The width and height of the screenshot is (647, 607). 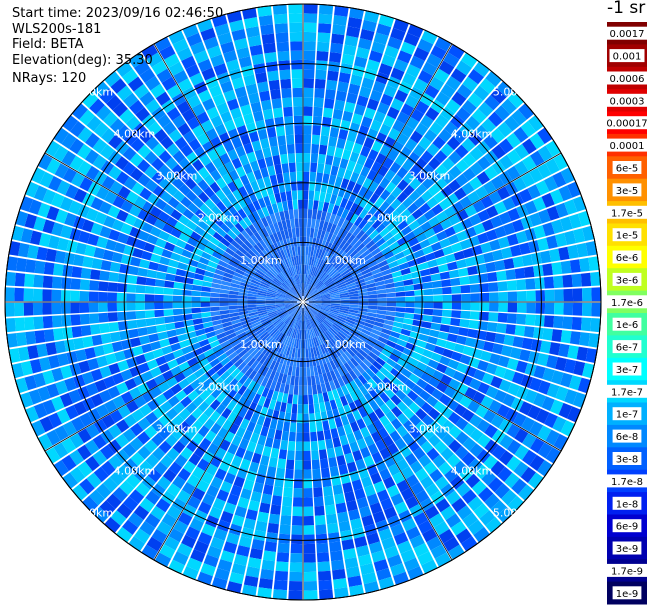 I want to click on colorbar-label: 1e-6, so click(x=627, y=325).